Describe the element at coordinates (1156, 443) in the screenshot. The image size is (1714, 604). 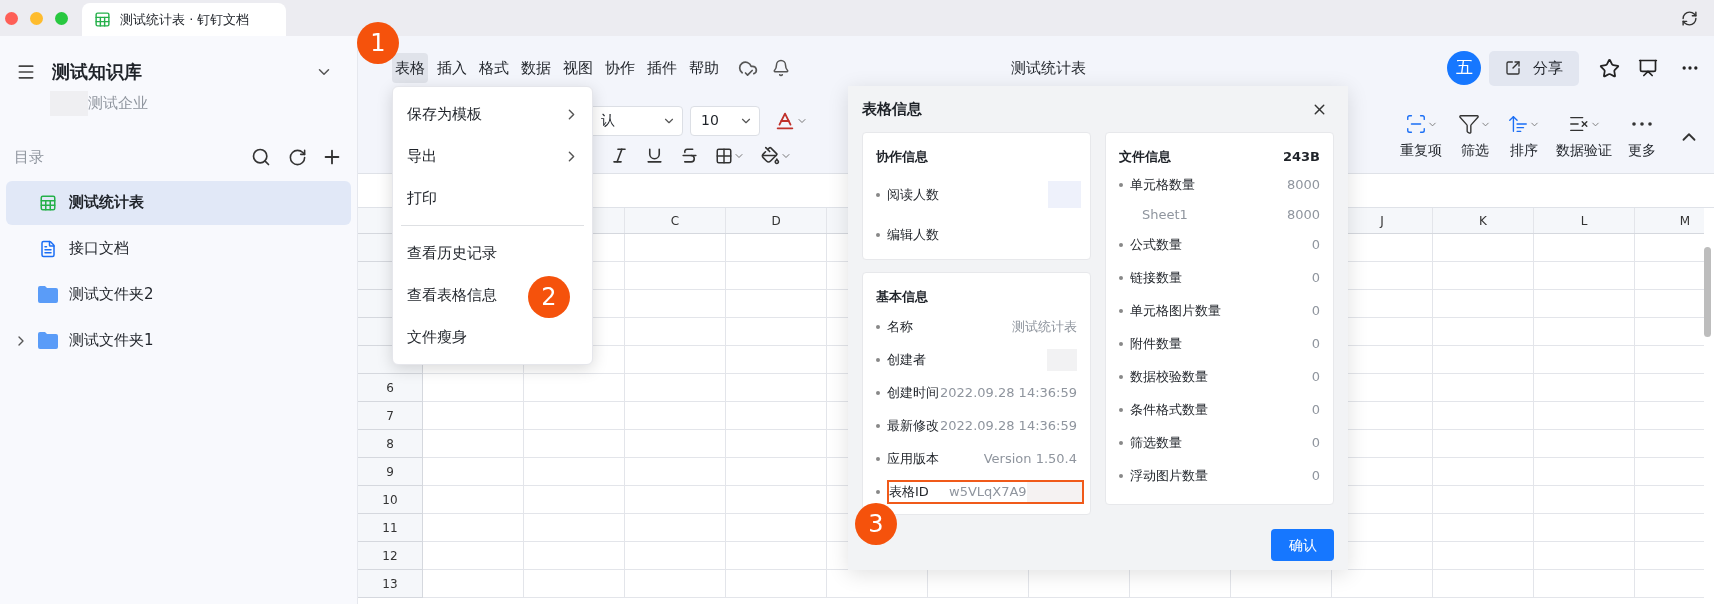
I see `info-label: 筛选数量` at that location.